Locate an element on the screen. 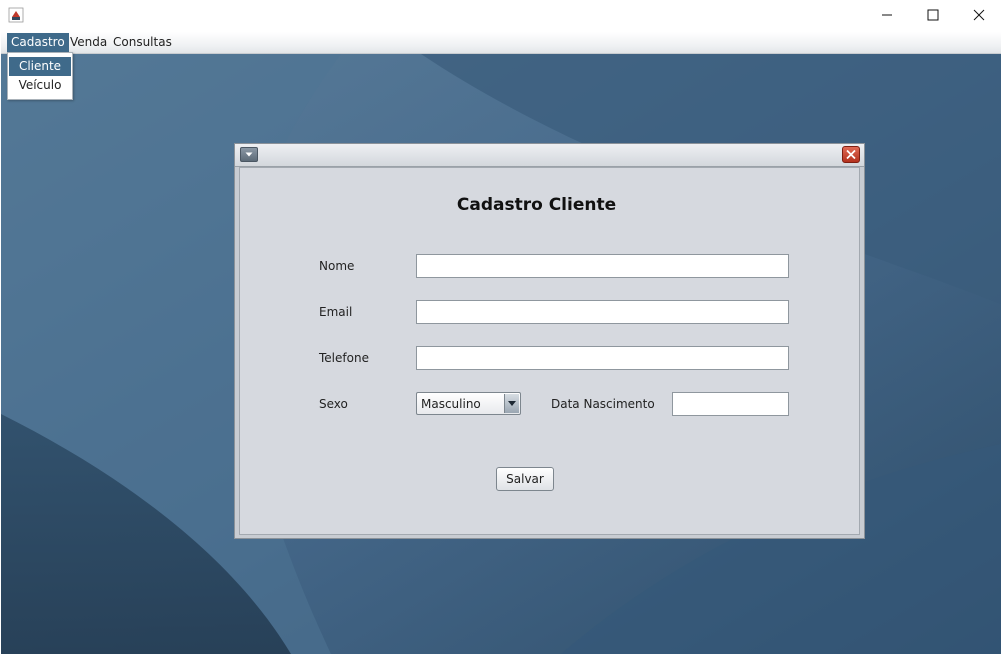  menu-item-cliente: Cliente is located at coordinates (40, 66).